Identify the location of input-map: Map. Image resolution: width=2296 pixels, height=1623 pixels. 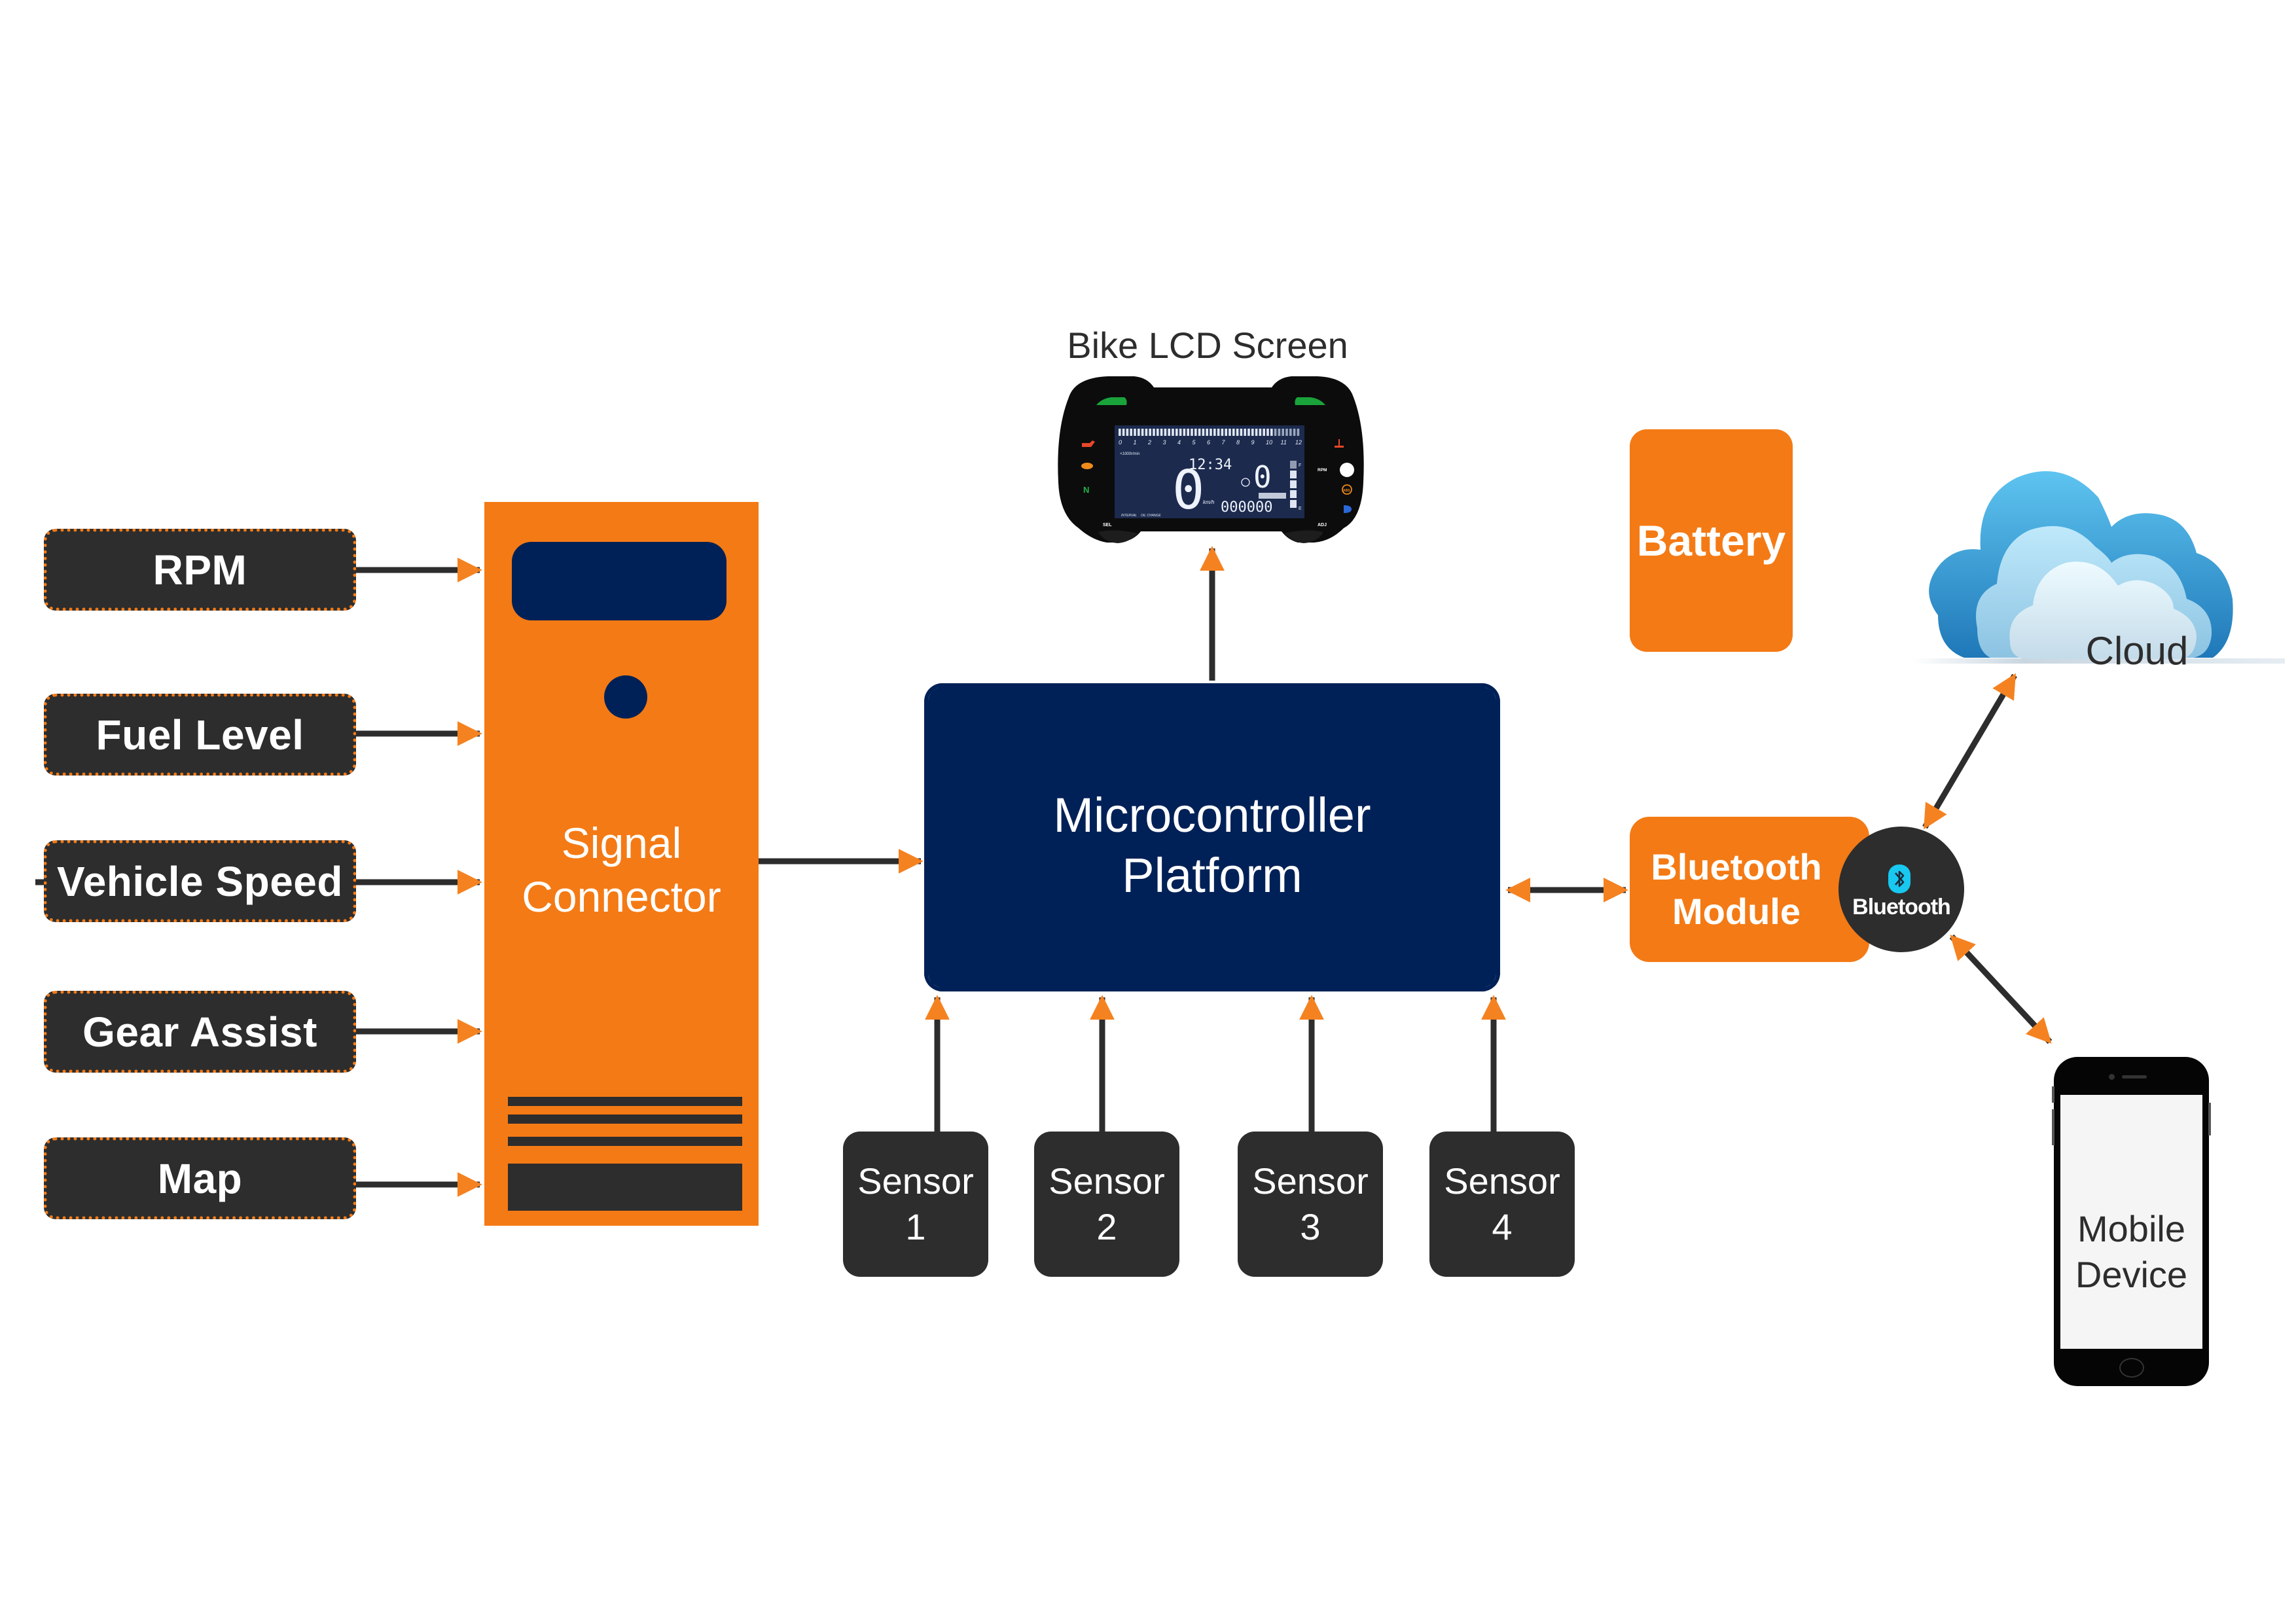
(200, 1178).